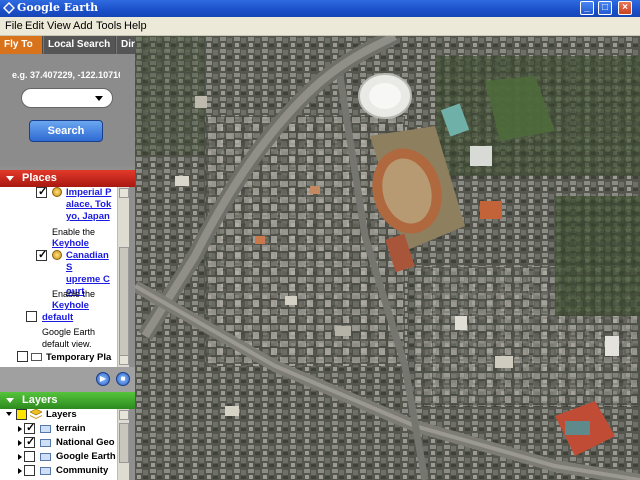 The width and height of the screenshot is (640, 480). Describe the element at coordinates (41, 192) in the screenshot. I see `place-checkbox-imperial-palace` at that location.